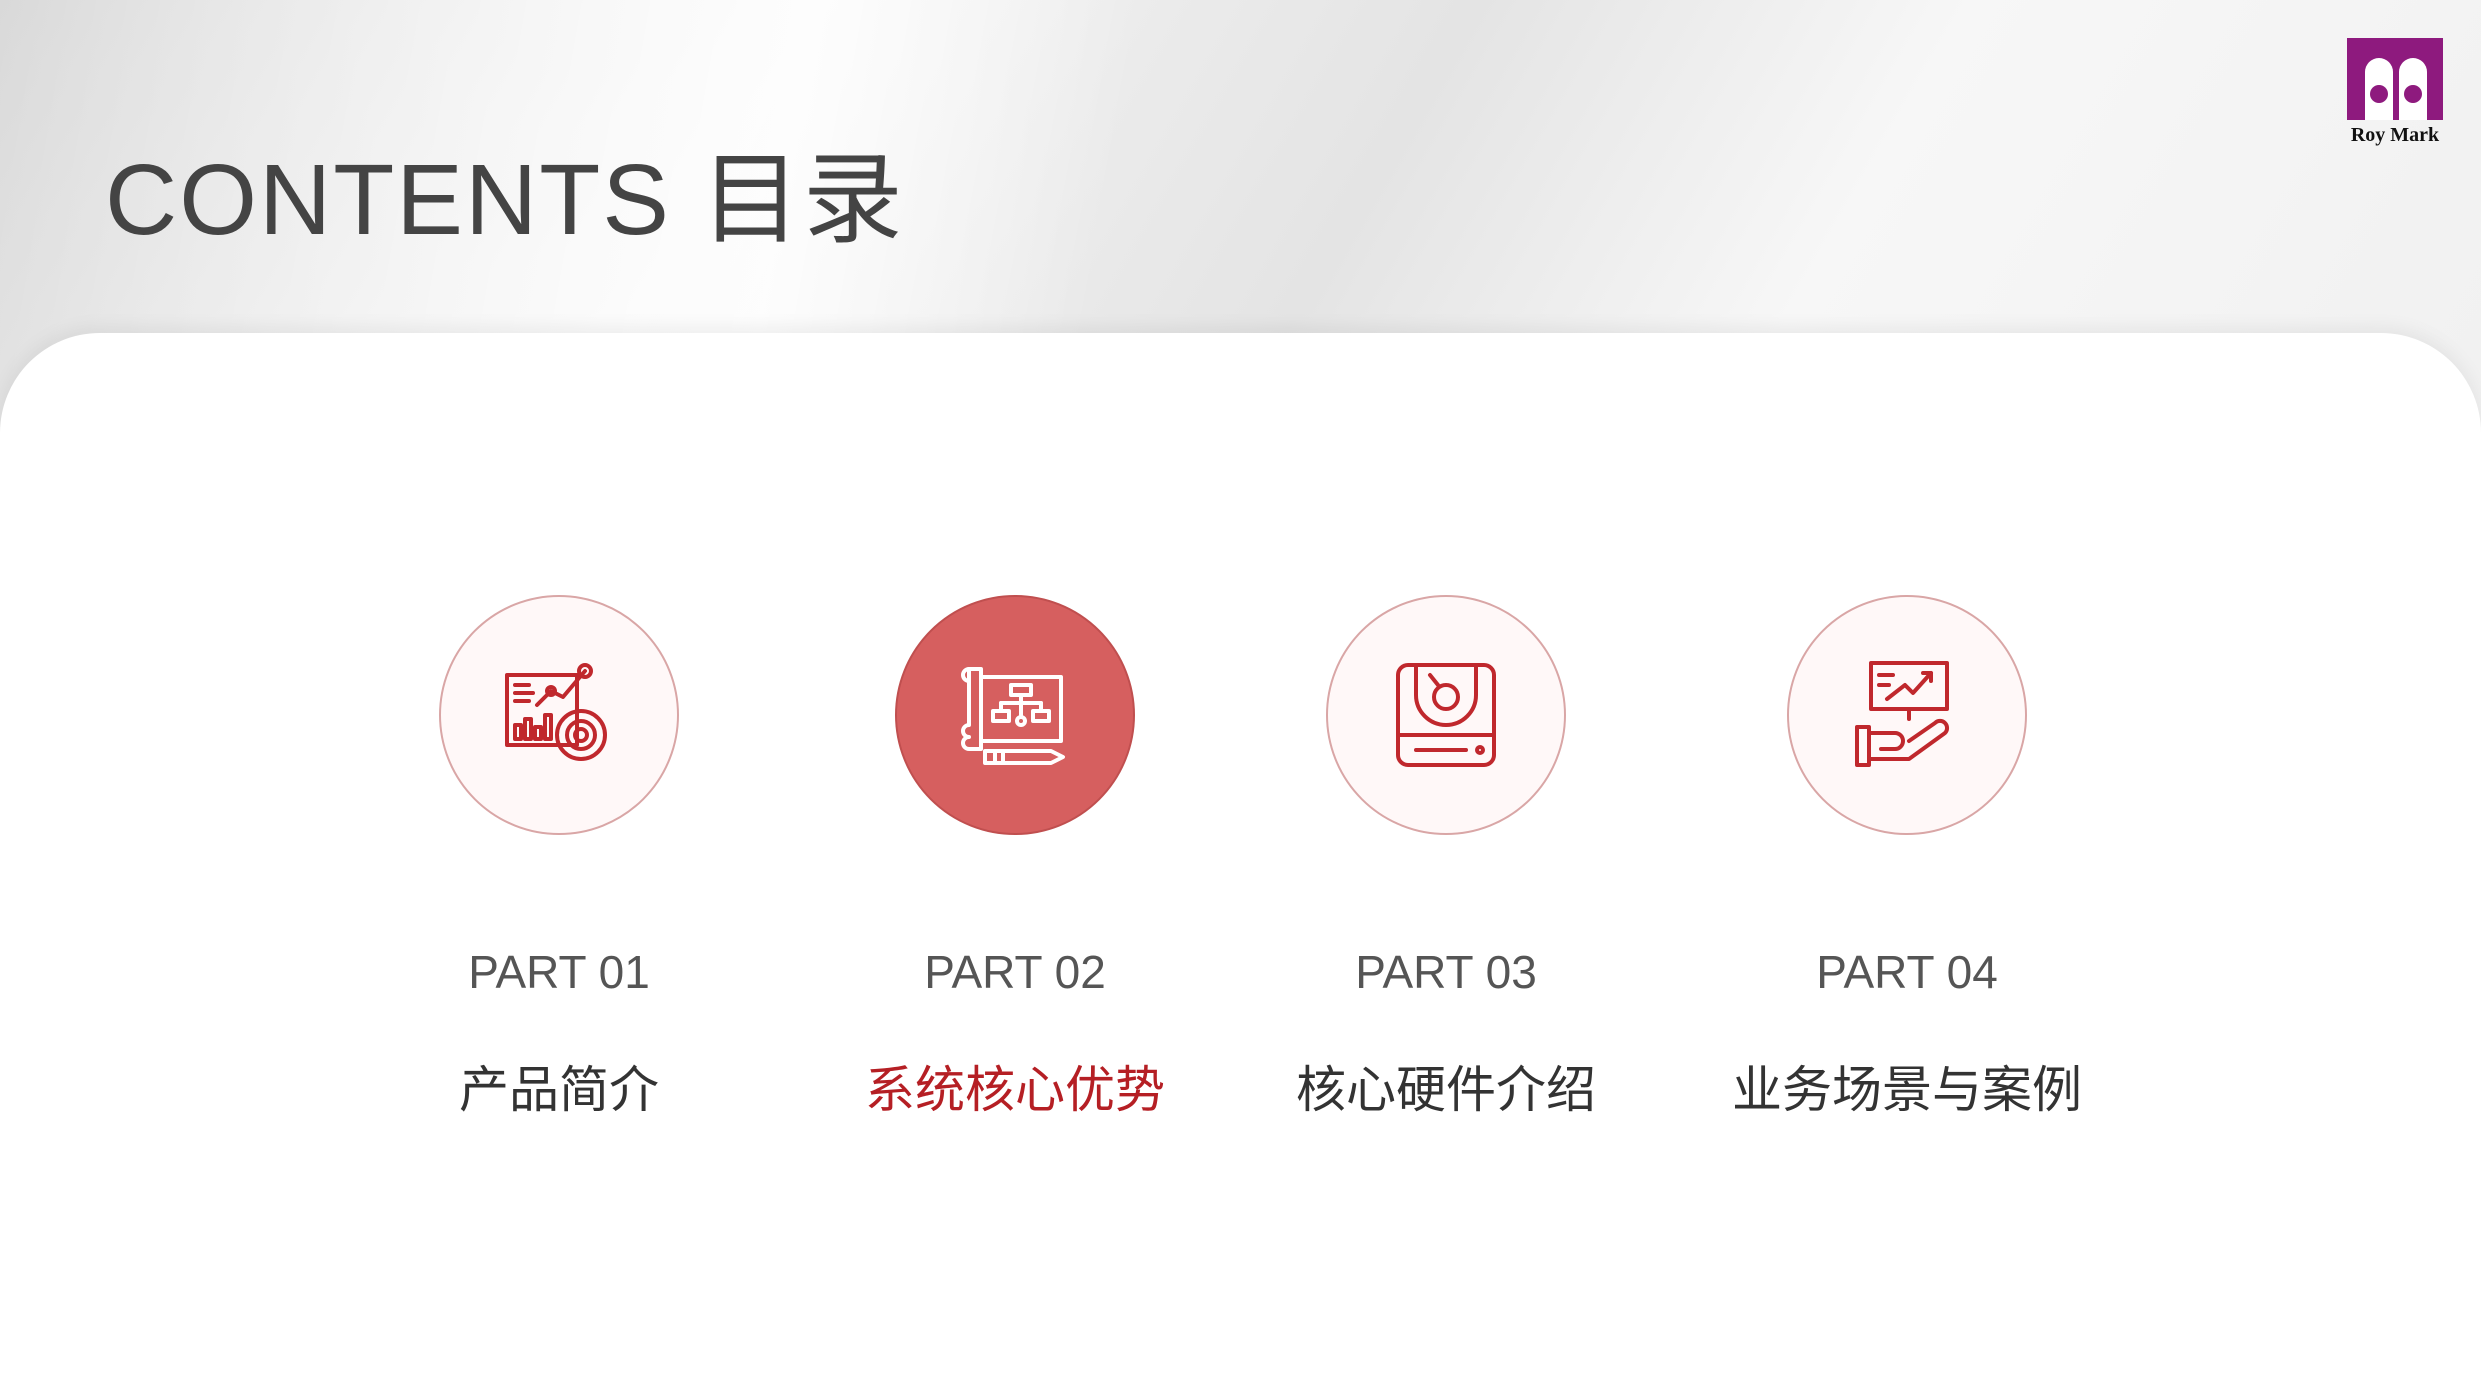 Image resolution: width=2481 pixels, height=1395 pixels. What do you see at coordinates (1446, 972) in the screenshot?
I see `part-number: PART 03` at bounding box center [1446, 972].